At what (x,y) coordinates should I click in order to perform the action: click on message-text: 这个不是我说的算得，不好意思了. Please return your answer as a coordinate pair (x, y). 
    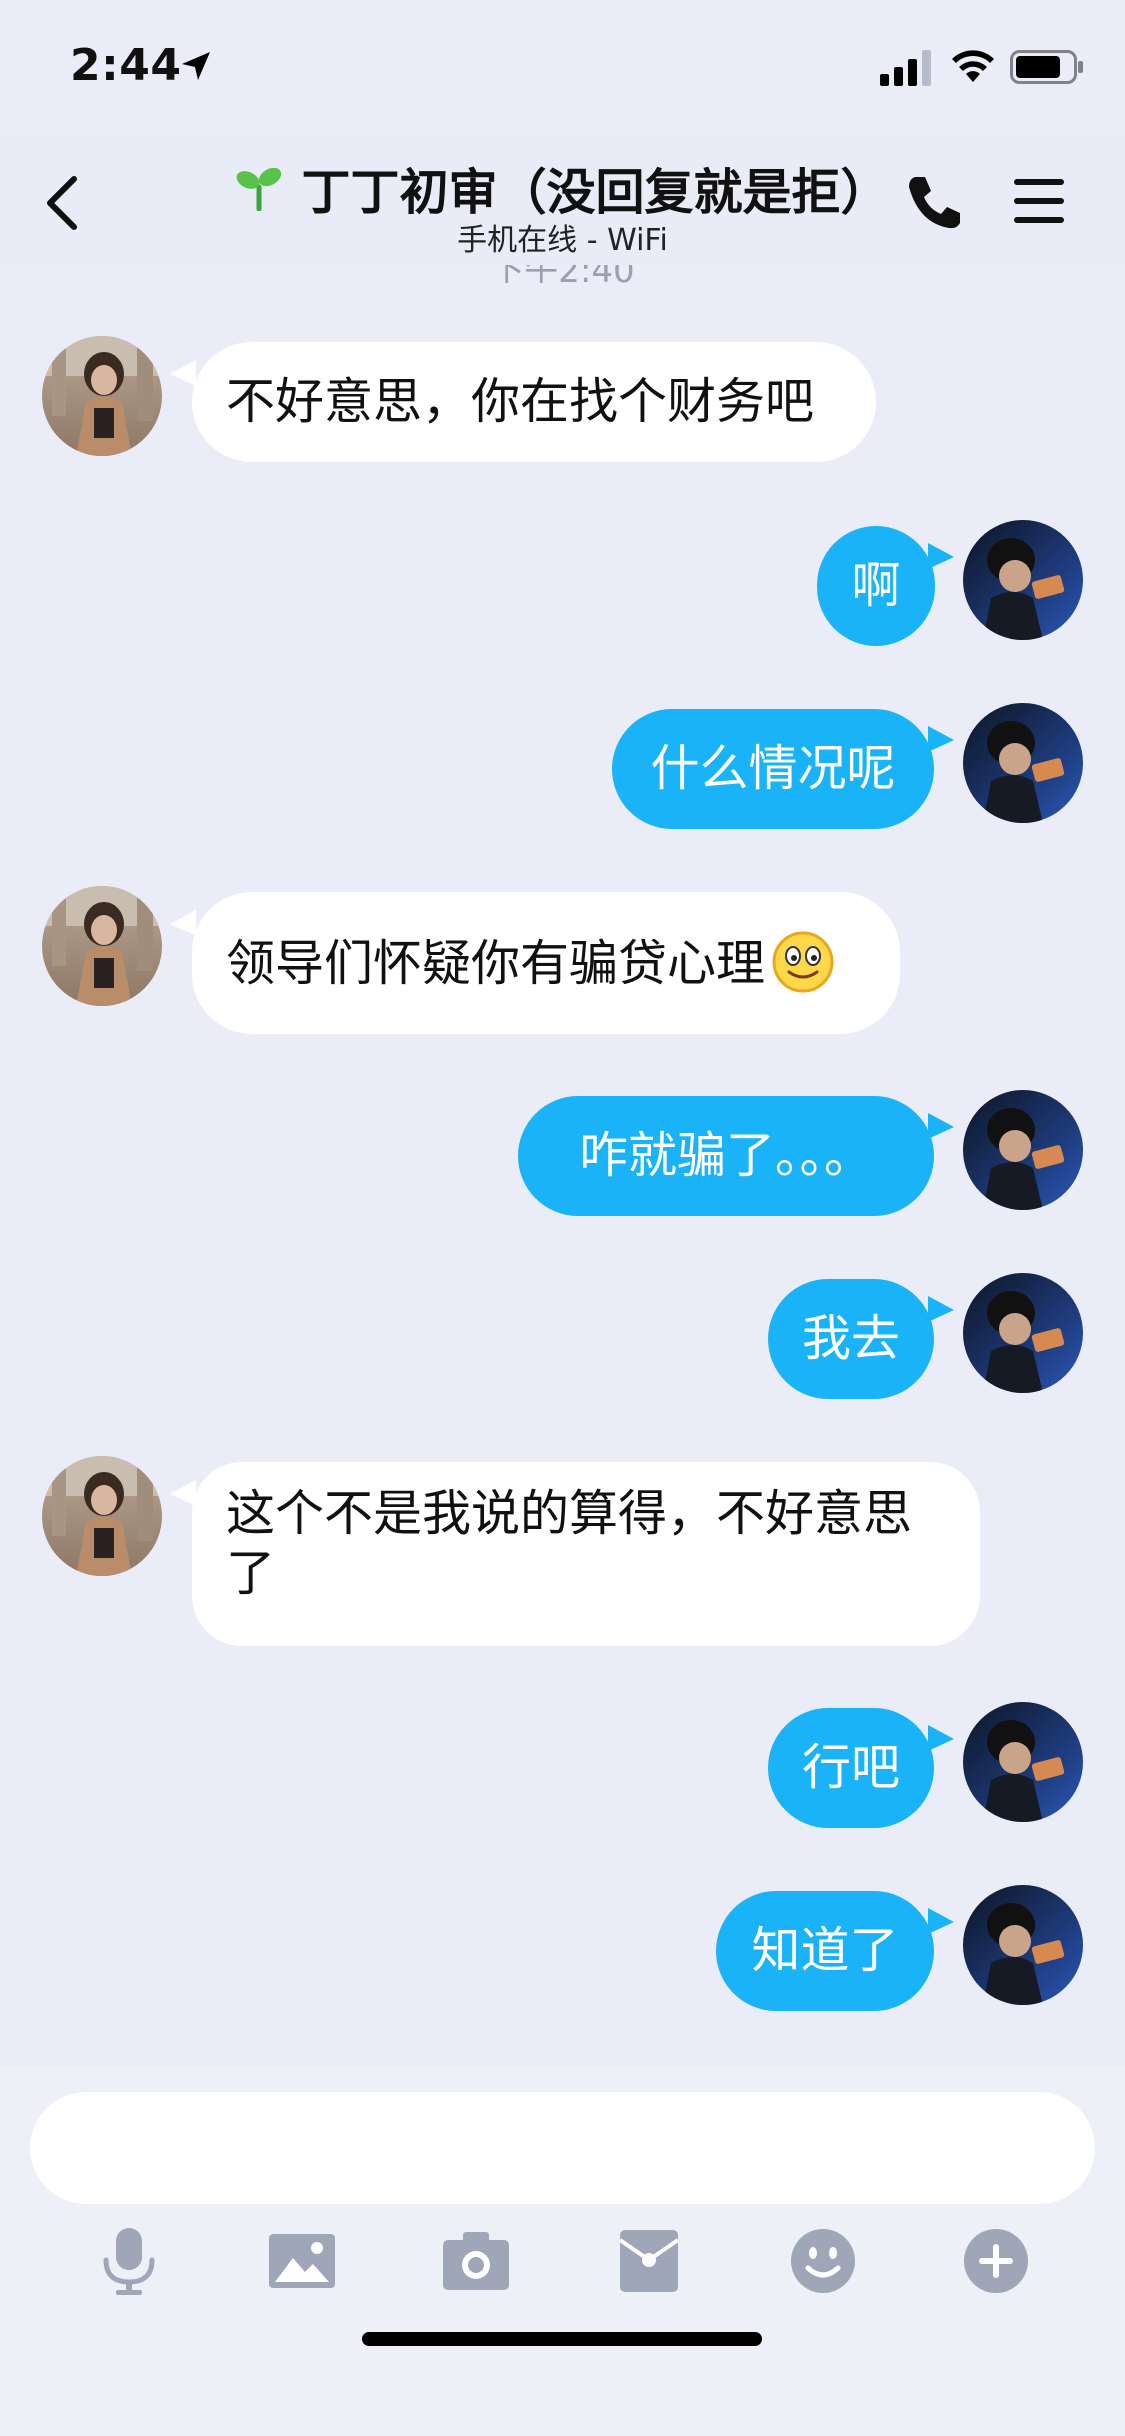
    Looking at the image, I should click on (569, 1543).